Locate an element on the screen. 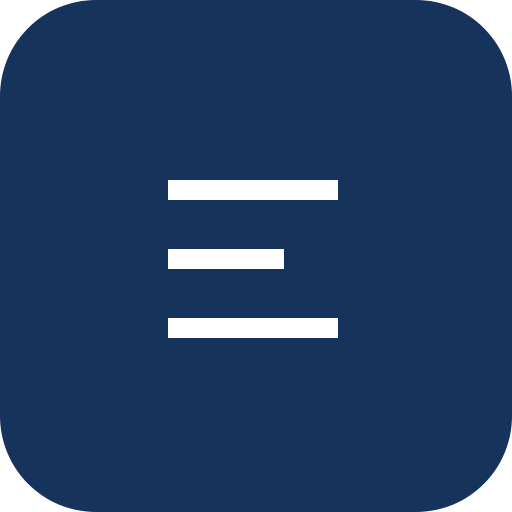 Image resolution: width=512 pixels, height=512 pixels. menu-line-top is located at coordinates (253, 190).